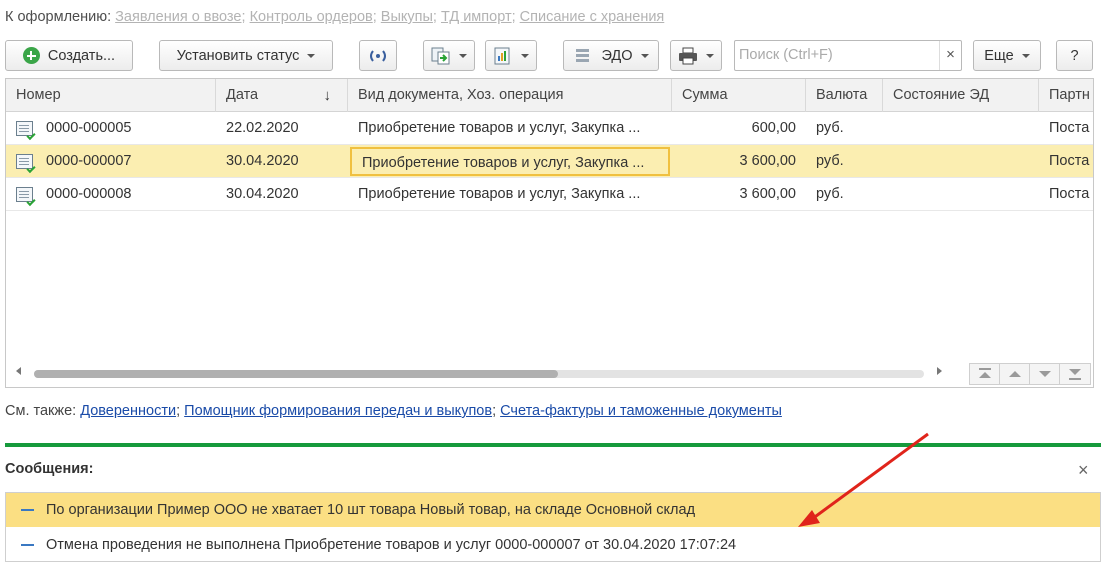  Describe the element at coordinates (246, 55) in the screenshot. I see `set-status-button: Установить статус` at that location.